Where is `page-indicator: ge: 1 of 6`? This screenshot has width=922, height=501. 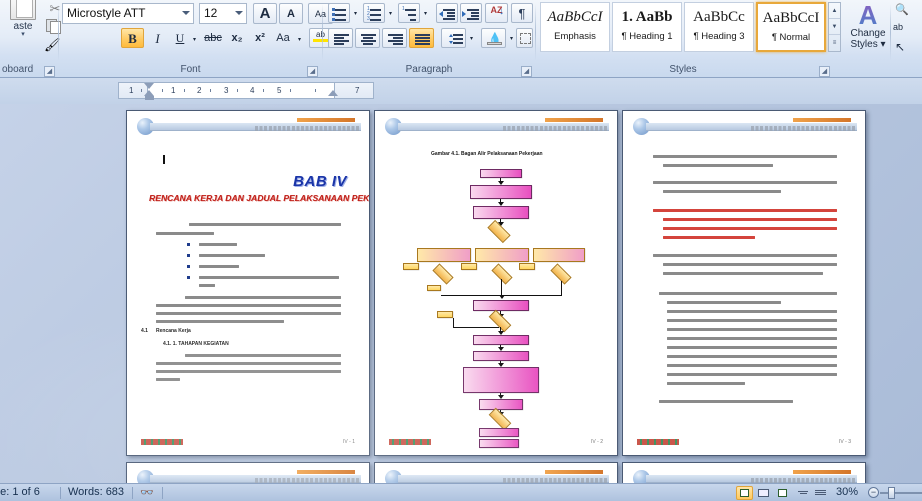
page-indicator: ge: 1 of 6 is located at coordinates (20, 492).